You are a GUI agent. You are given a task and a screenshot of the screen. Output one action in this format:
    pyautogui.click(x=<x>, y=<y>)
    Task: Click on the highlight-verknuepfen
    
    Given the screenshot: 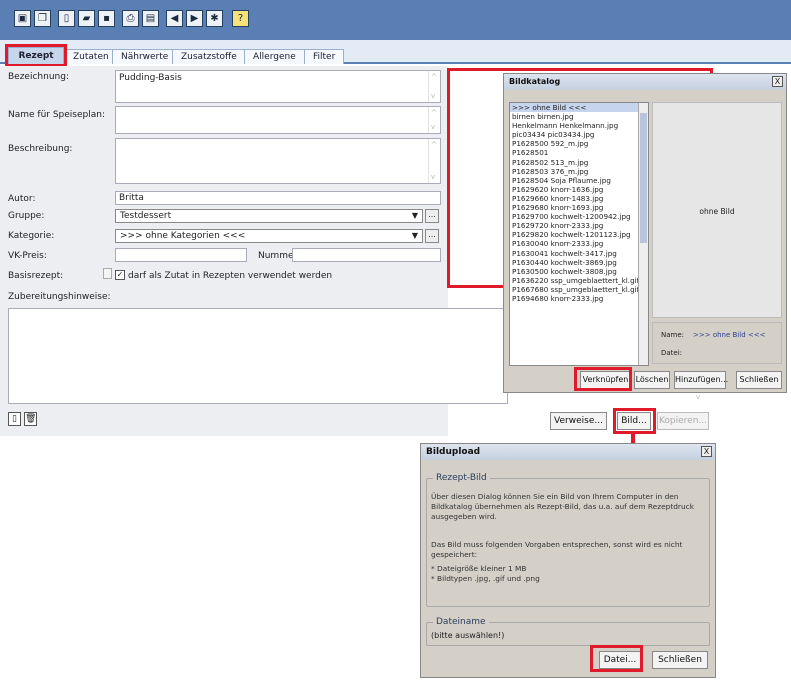 What is the action you would take?
    pyautogui.click(x=603, y=379)
    